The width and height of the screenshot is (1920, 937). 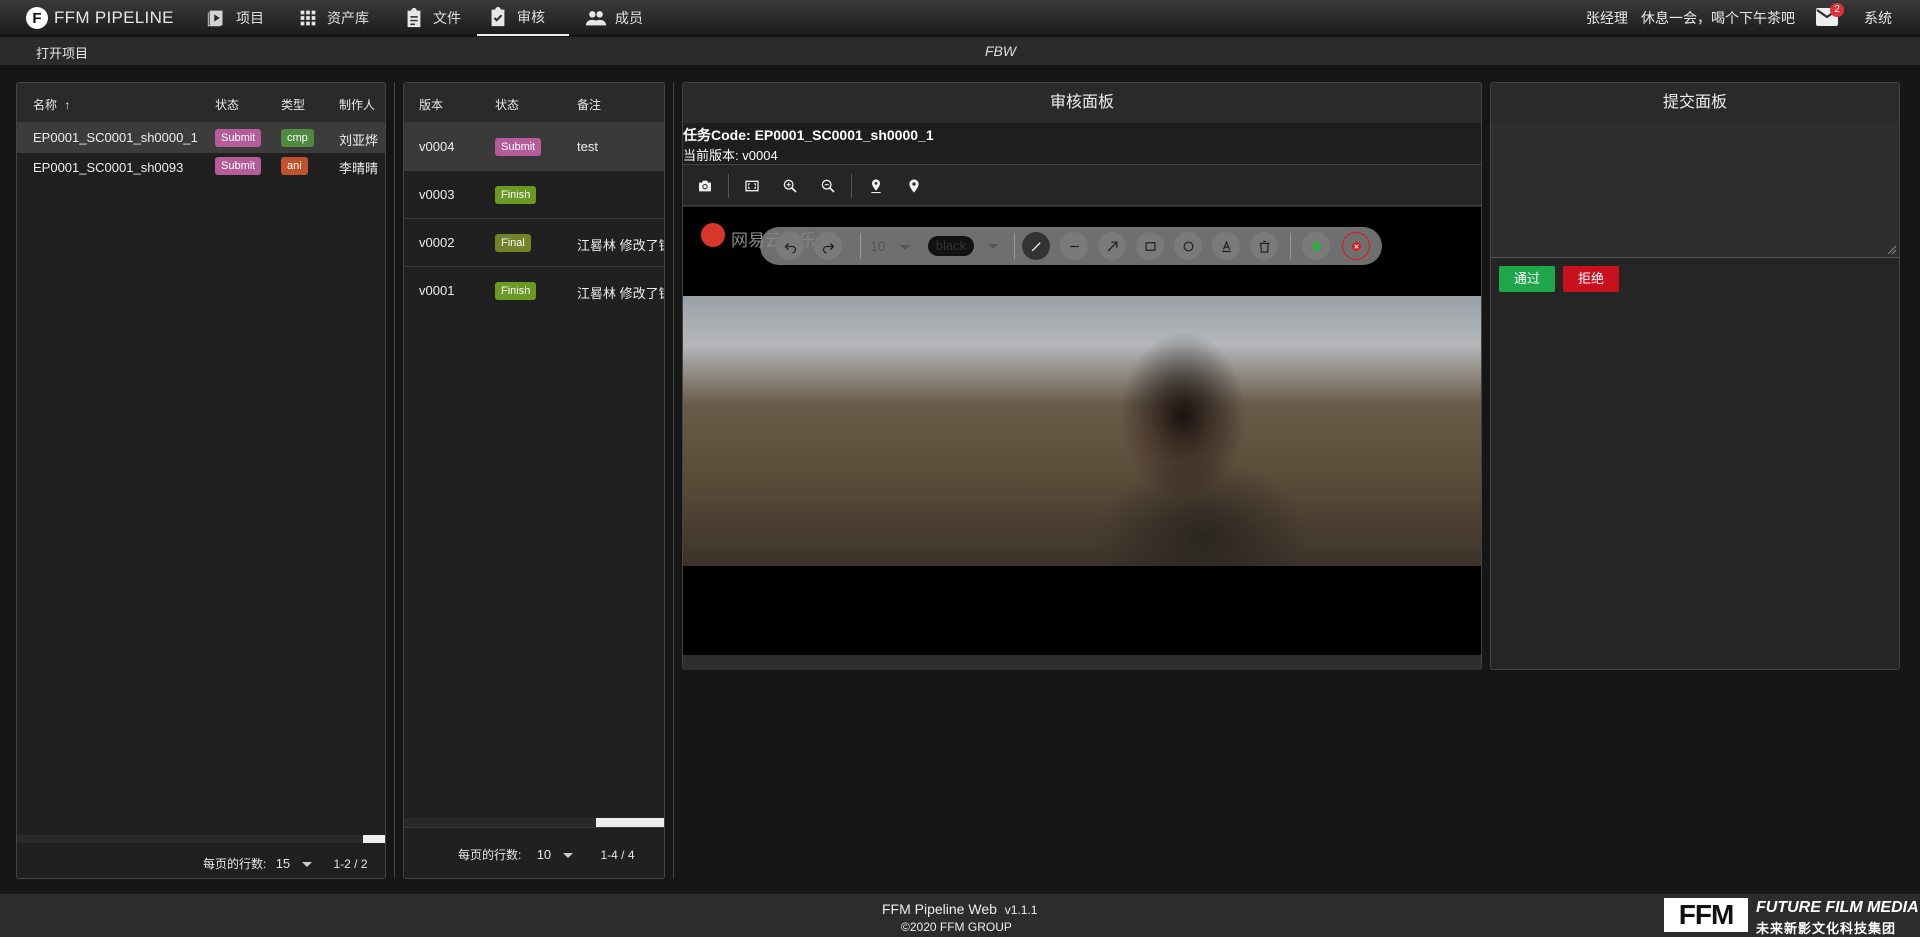 What do you see at coordinates (959, 909) in the screenshot?
I see `footer-app-line: FFM Pipeline Web v1.1.1` at bounding box center [959, 909].